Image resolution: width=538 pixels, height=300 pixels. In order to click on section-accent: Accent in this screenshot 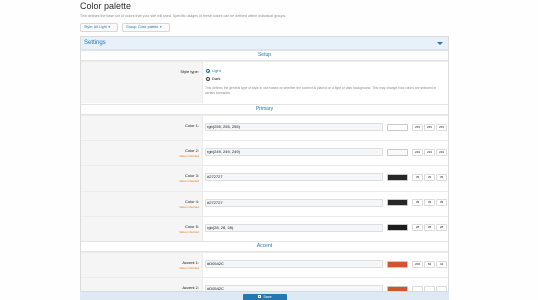, I will do `click(264, 246)`.